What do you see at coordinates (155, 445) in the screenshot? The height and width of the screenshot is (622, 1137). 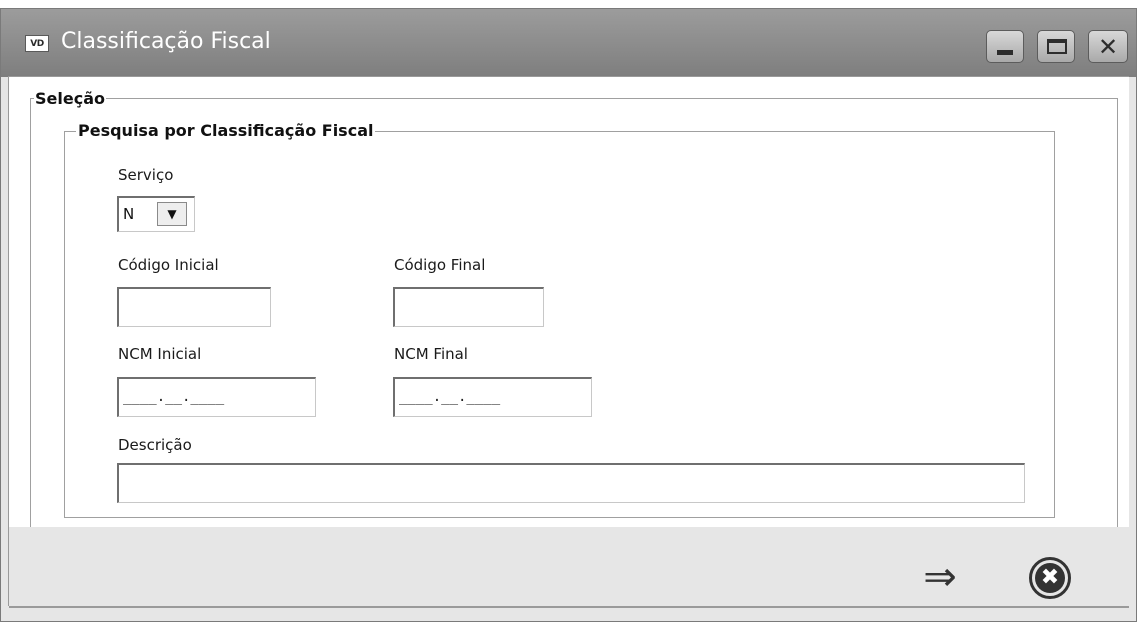 I see `descricao-label: Descrição` at bounding box center [155, 445].